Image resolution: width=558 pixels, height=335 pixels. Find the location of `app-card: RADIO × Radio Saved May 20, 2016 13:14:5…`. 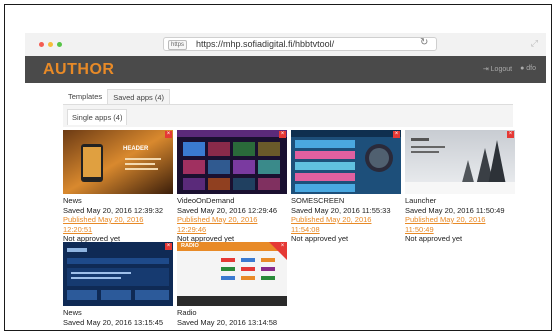

app-card: RADIO × Radio Saved May 20, 2016 13:14:5… is located at coordinates (232, 284).